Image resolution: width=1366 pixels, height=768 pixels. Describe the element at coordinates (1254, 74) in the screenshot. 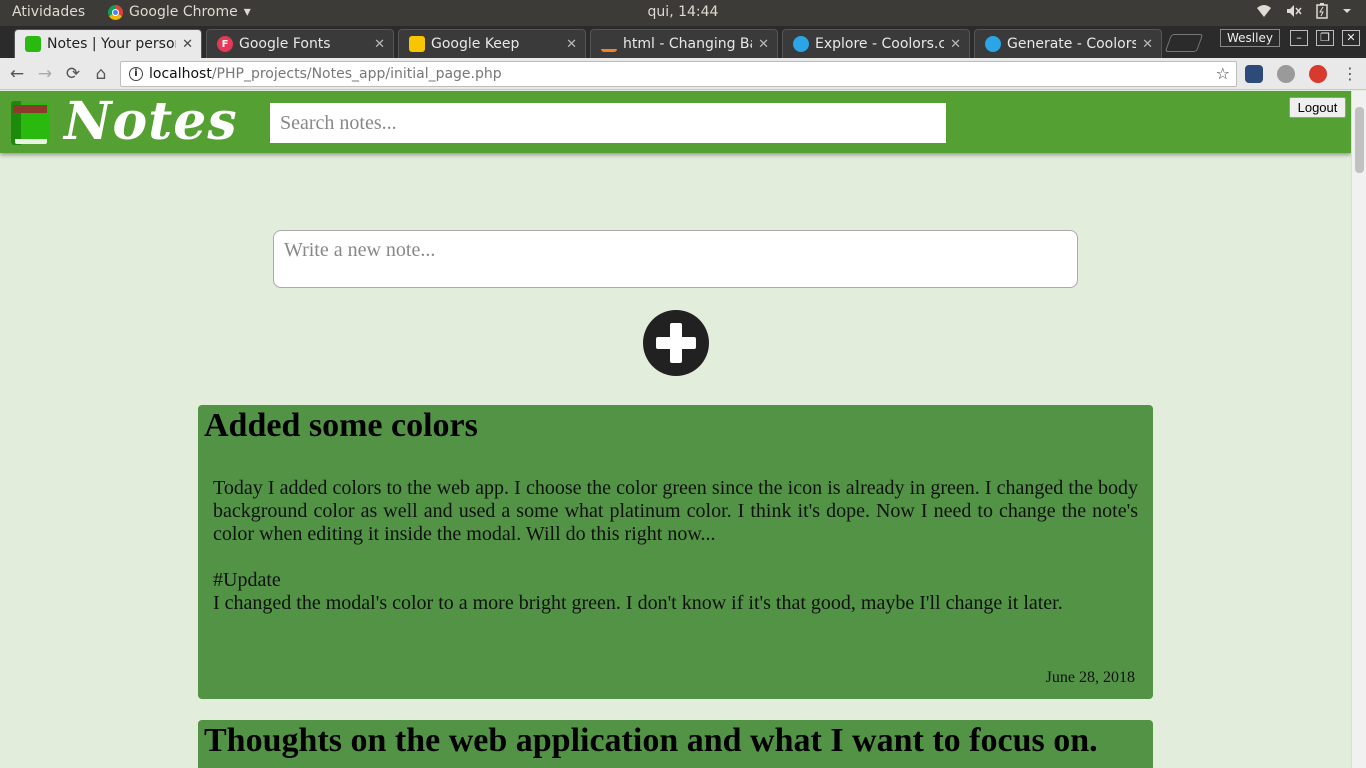

I see `ghostery-icon` at that location.